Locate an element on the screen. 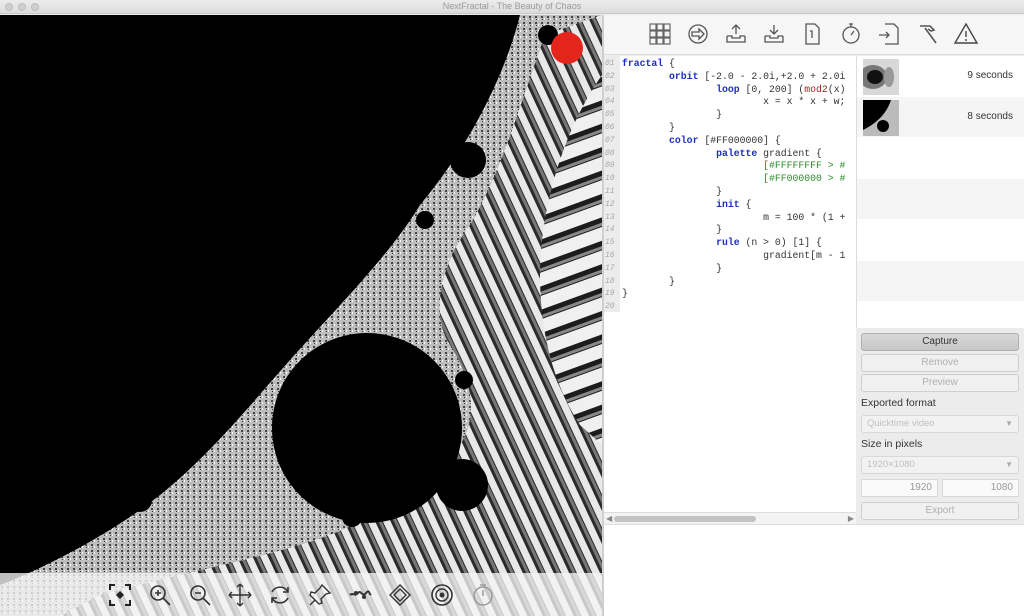 The image size is (1024, 616). upload-tray-icon is located at coordinates (736, 34).